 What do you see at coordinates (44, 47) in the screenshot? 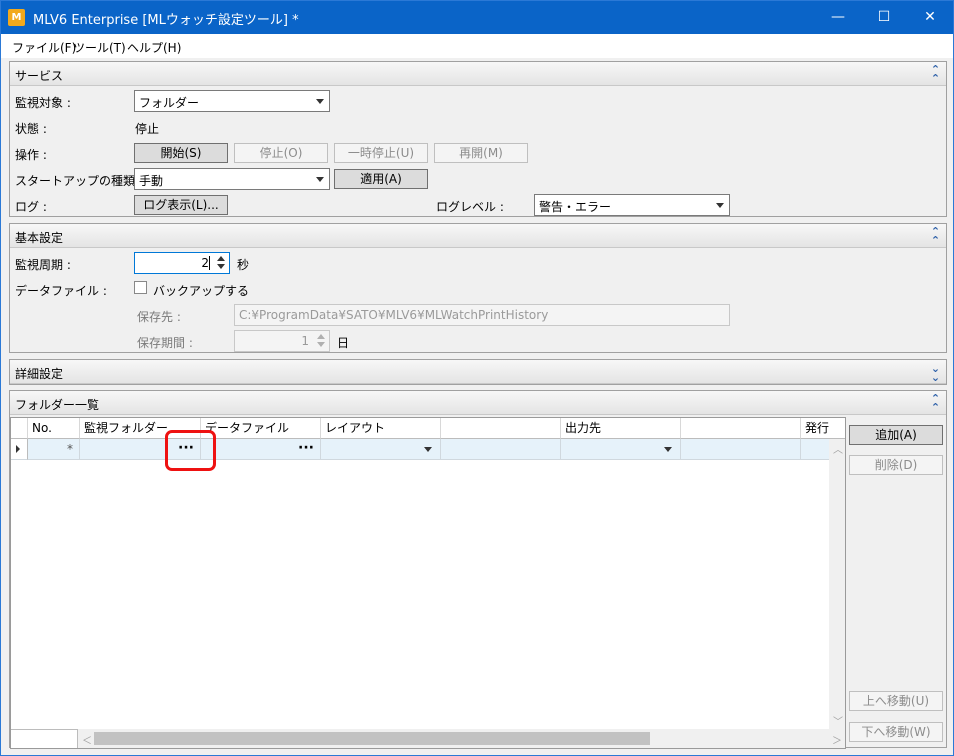
I see `menu-file: ファイル(F)` at bounding box center [44, 47].